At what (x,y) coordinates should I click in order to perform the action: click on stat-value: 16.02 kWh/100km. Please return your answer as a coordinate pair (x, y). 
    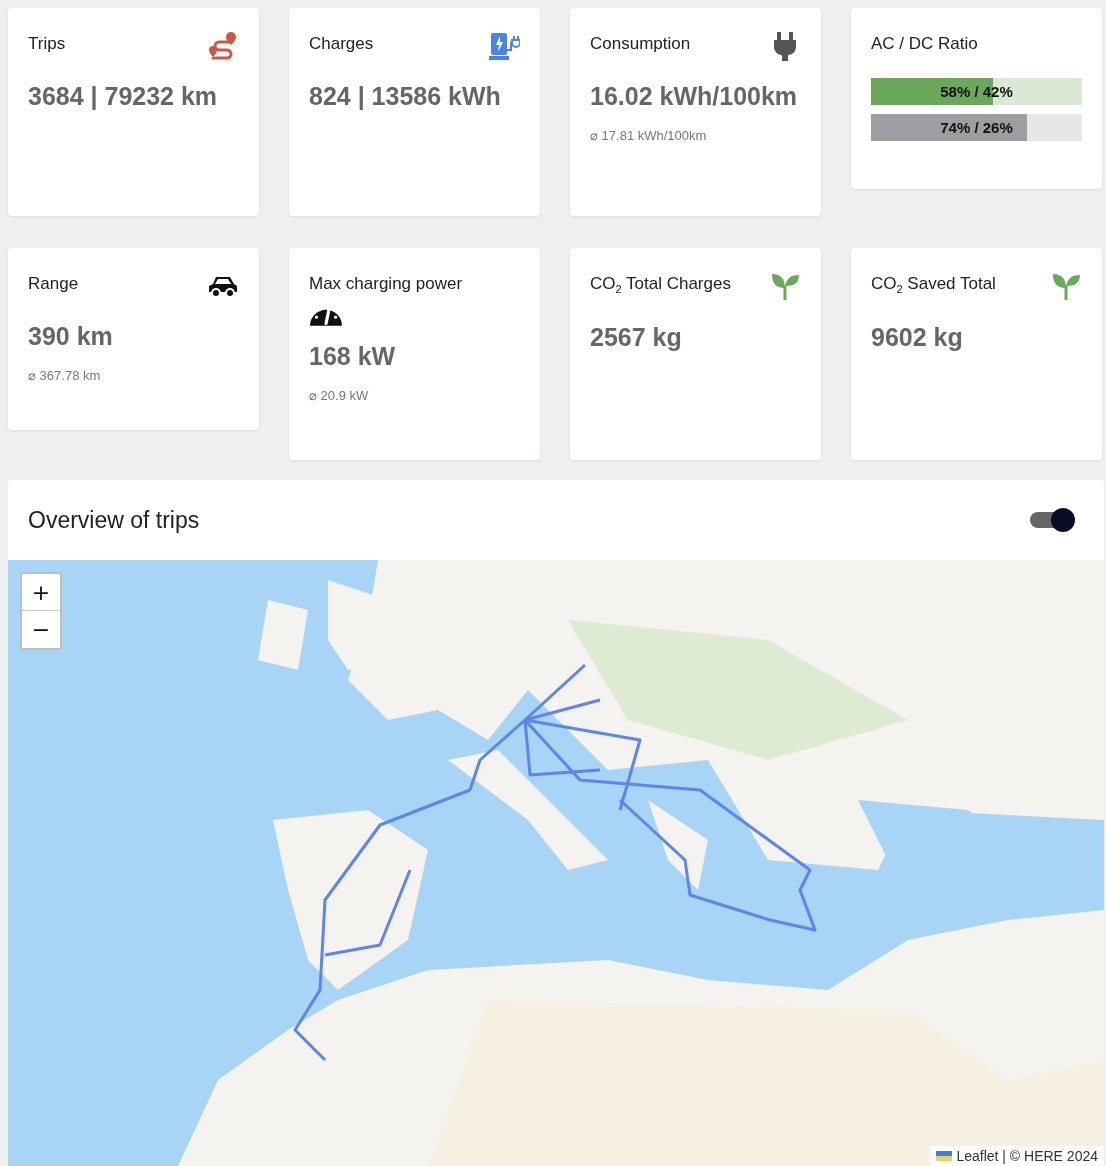
    Looking at the image, I should click on (694, 96).